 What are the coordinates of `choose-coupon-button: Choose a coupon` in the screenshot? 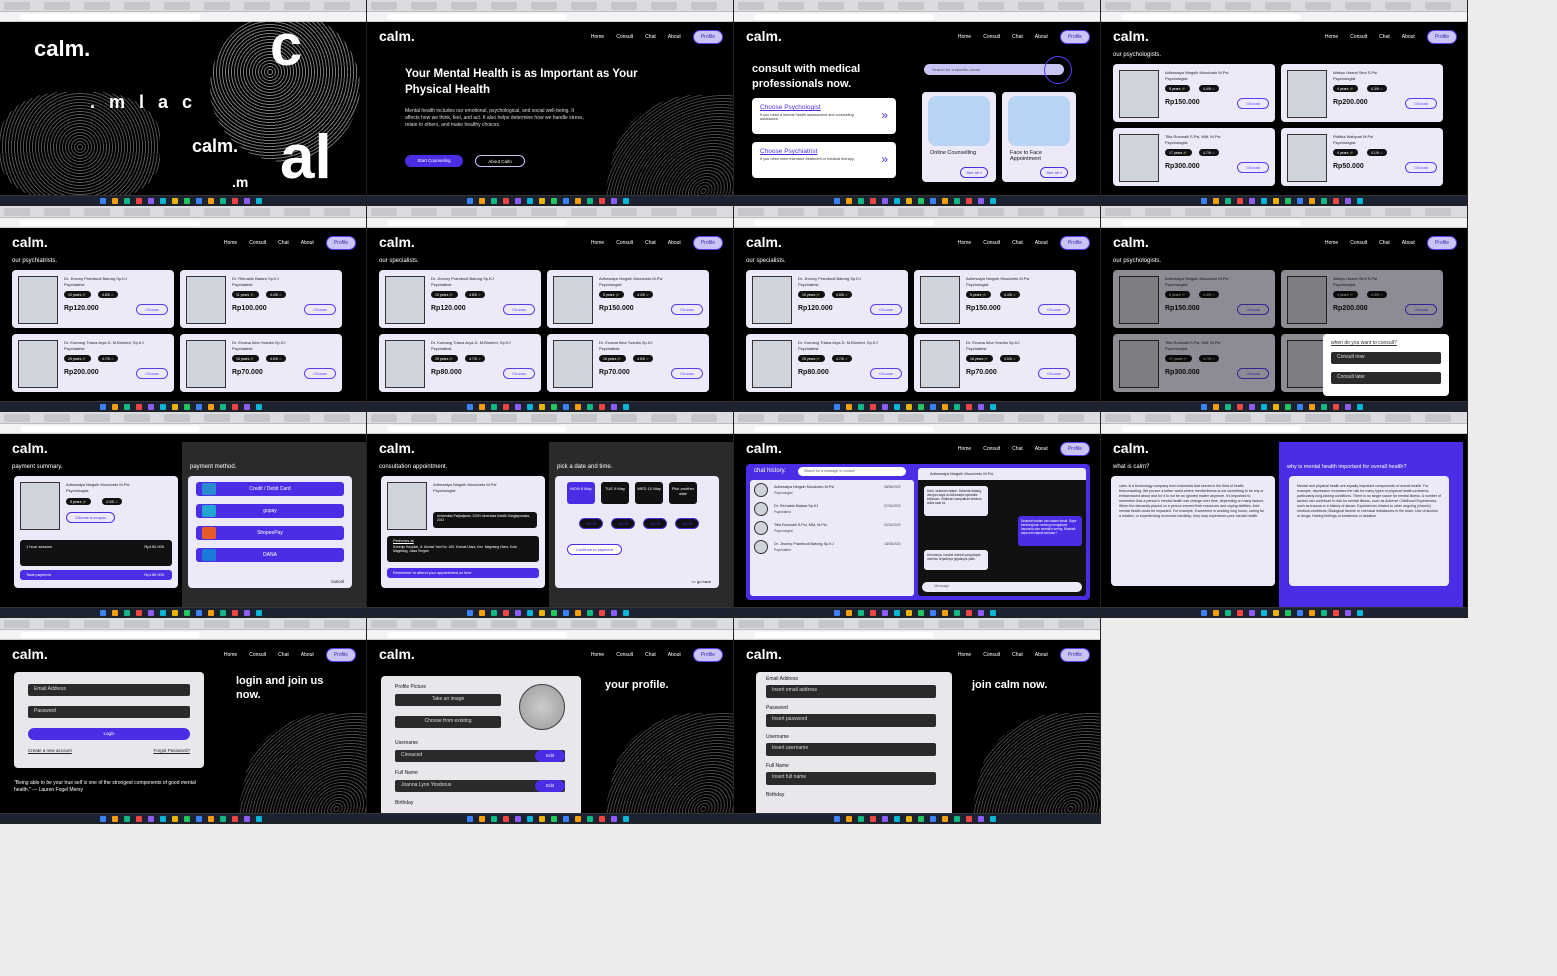 It's located at (91, 517).